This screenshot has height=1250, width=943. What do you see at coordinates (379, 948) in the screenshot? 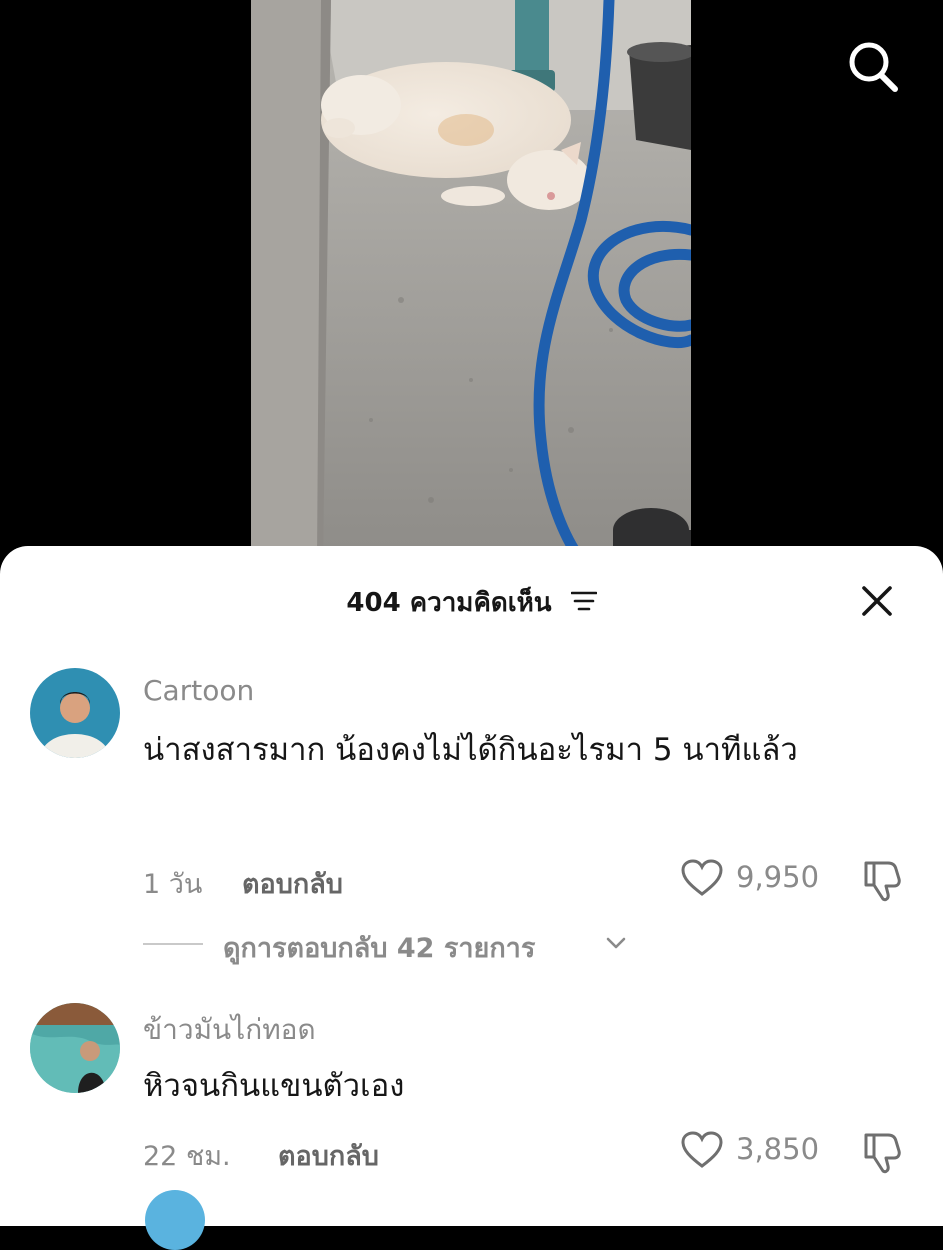
I see `view-replies-label: ดูการตอบกลับ 42 รายการ` at bounding box center [379, 948].